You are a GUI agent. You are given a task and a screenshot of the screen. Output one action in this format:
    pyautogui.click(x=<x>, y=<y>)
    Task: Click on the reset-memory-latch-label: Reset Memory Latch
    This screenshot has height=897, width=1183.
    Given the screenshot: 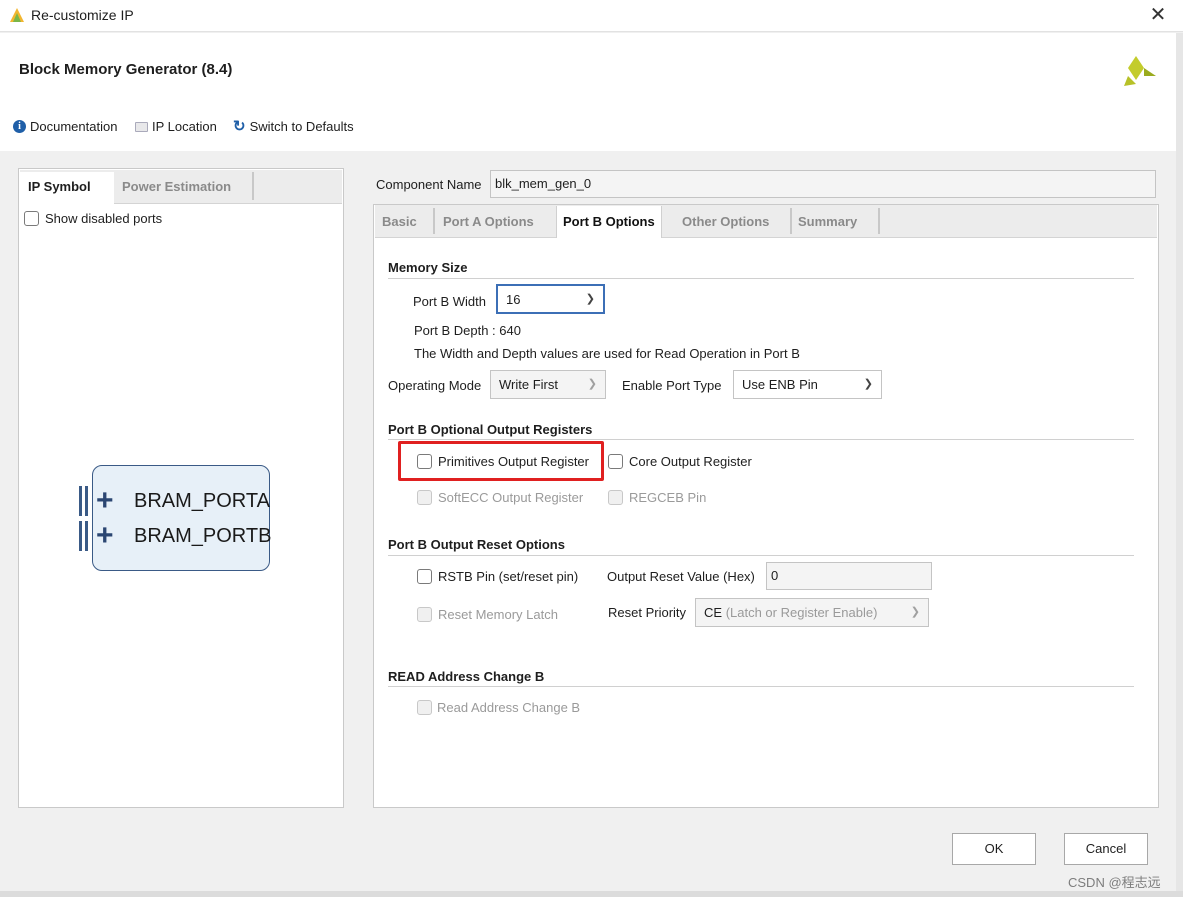 What is the action you would take?
    pyautogui.click(x=498, y=614)
    